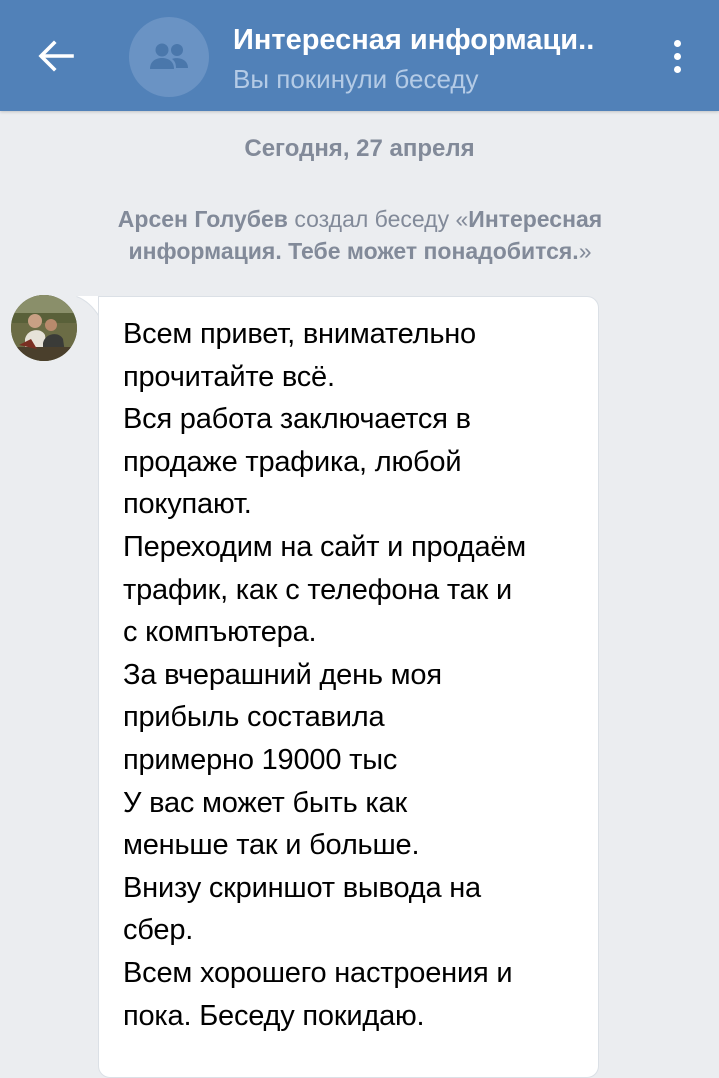 This screenshot has height=1078, width=719. What do you see at coordinates (203, 219) in the screenshot?
I see `service-message-author: Арсен Голубев` at bounding box center [203, 219].